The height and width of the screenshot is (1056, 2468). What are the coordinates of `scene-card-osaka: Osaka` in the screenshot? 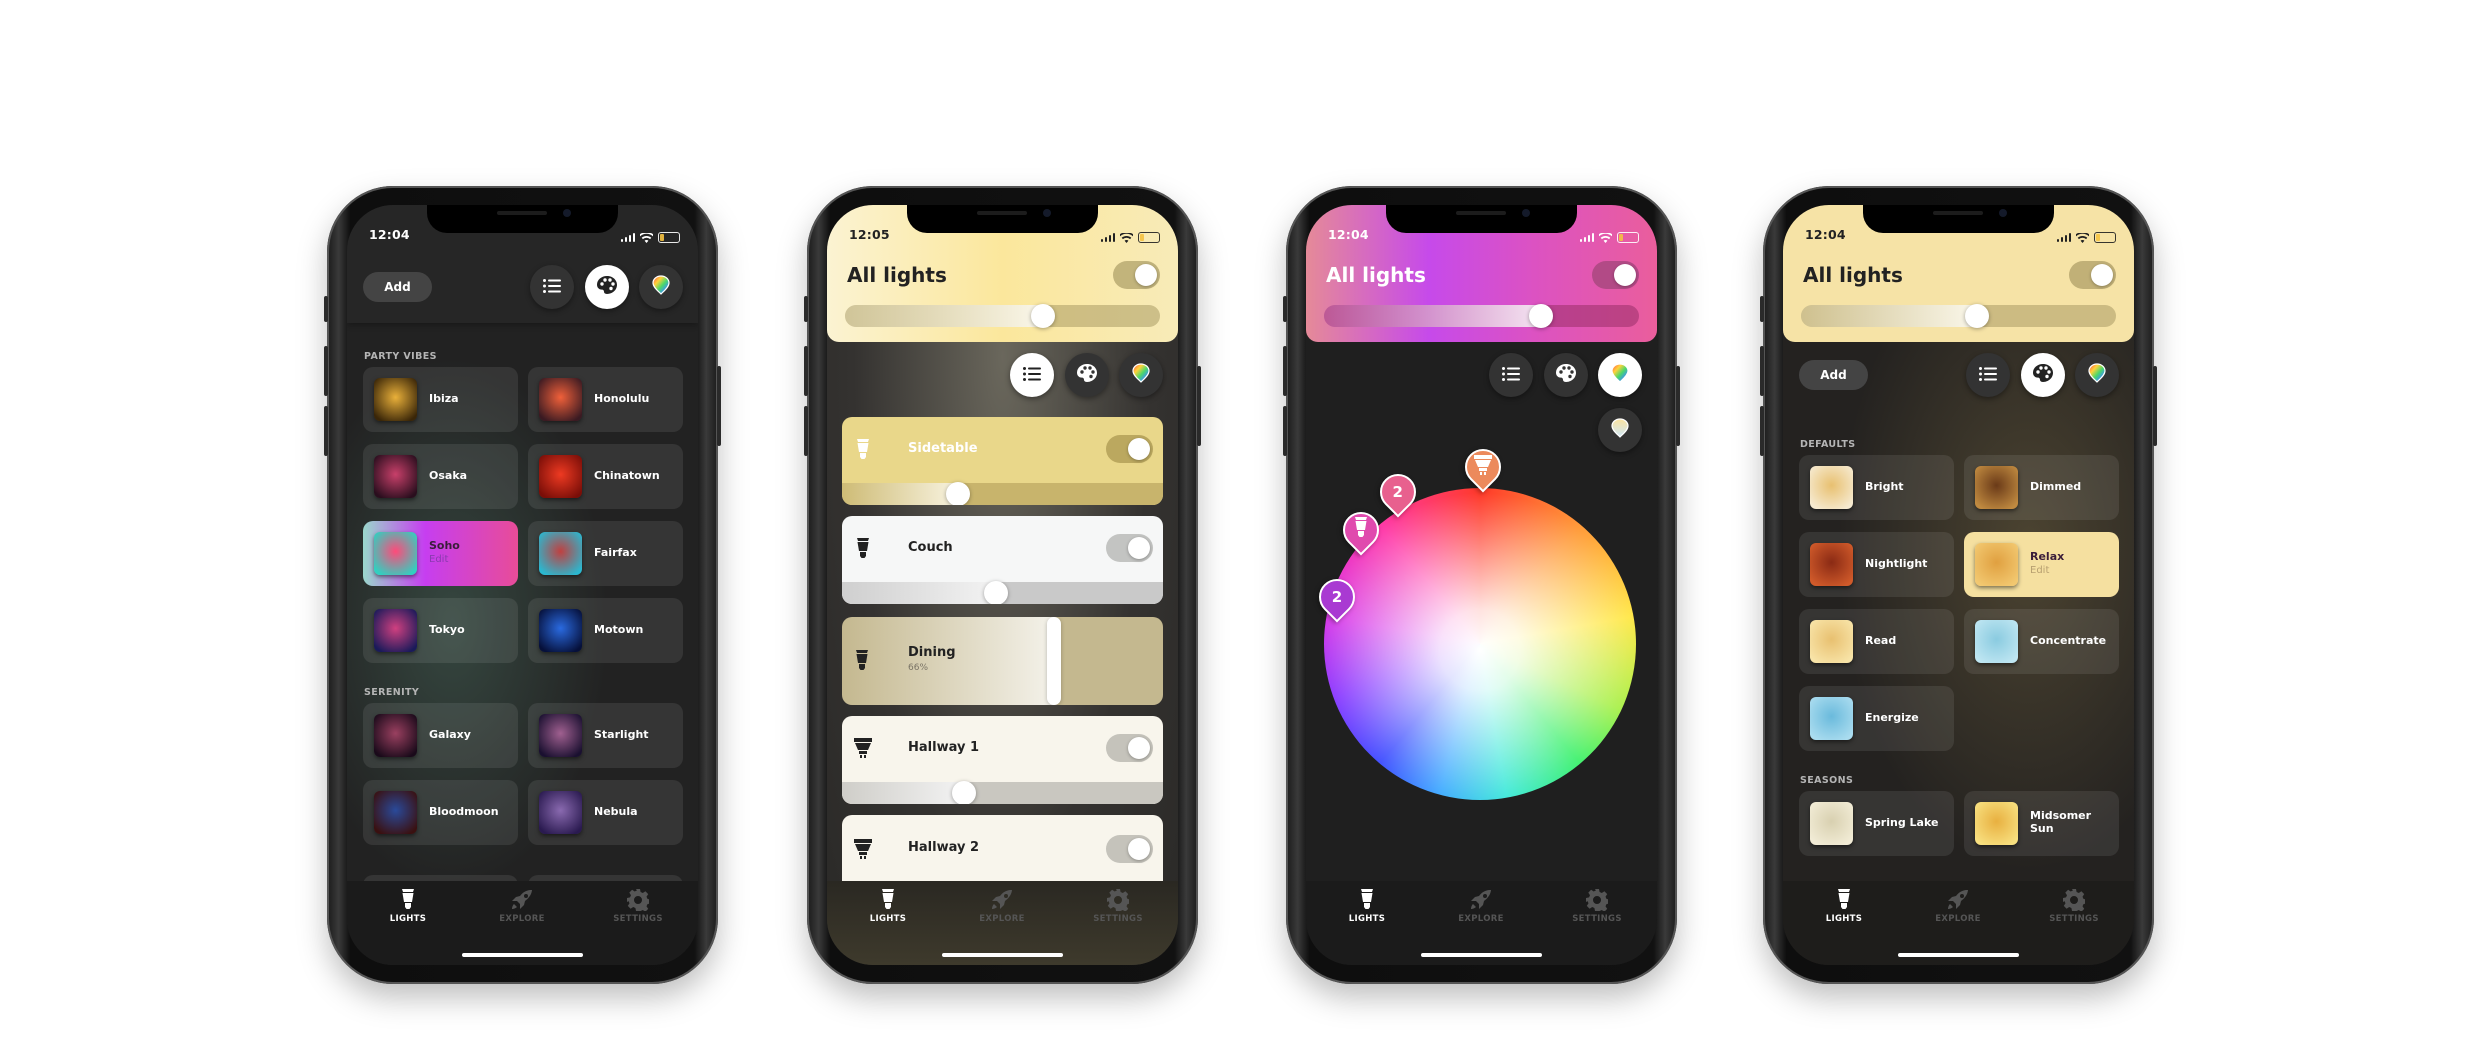 It's located at (440, 476).